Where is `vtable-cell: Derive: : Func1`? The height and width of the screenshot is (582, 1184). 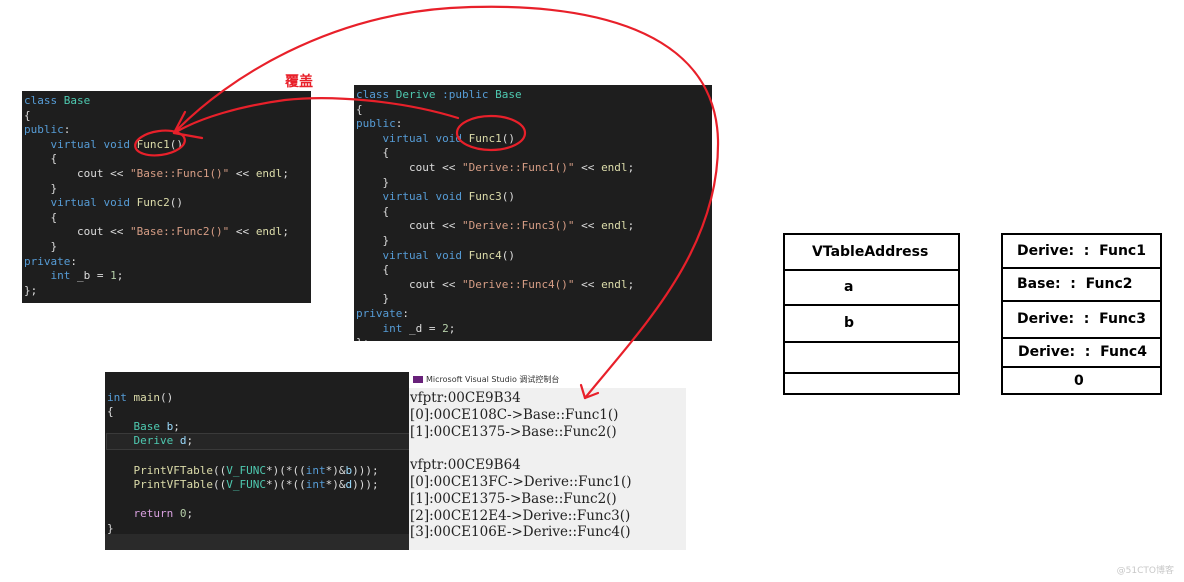 vtable-cell: Derive: : Func1 is located at coordinates (1081, 252).